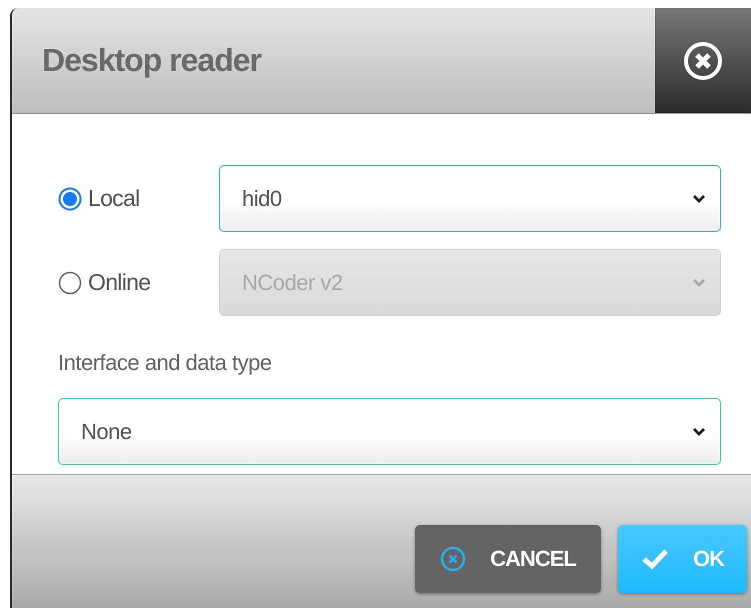 The width and height of the screenshot is (751, 608). Describe the element at coordinates (119, 282) in the screenshot. I see `radio-label: Online` at that location.